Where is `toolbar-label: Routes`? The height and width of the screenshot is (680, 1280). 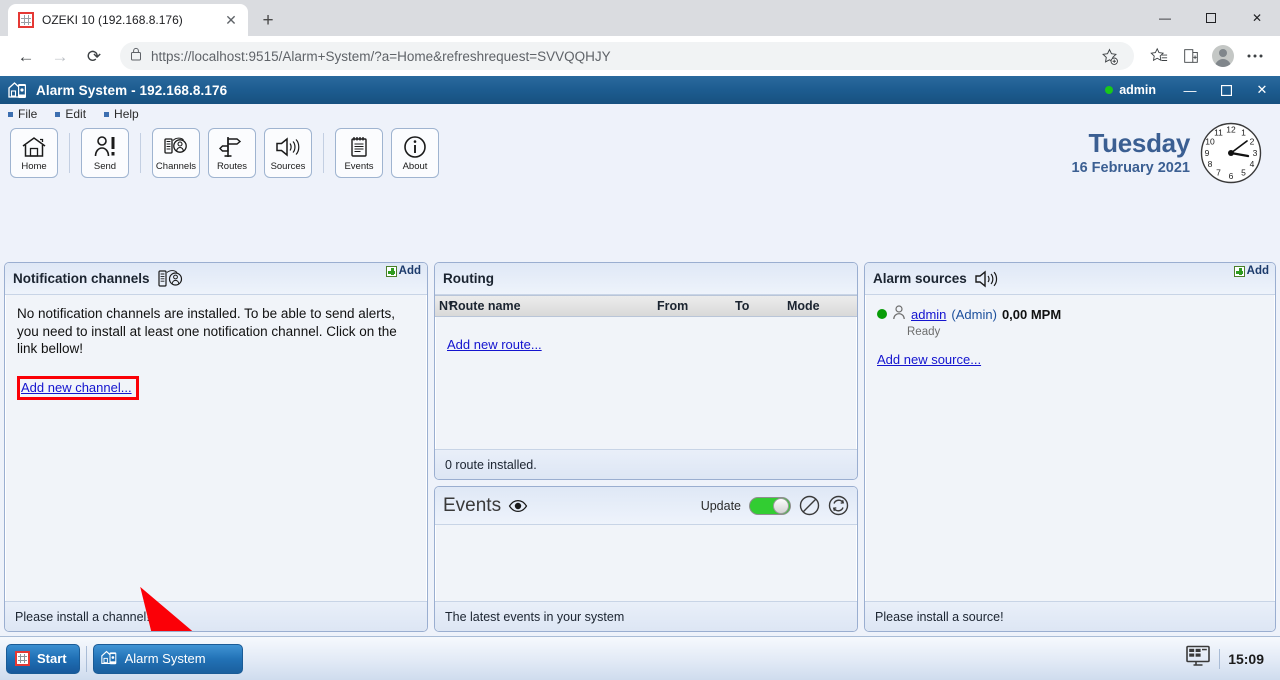
toolbar-label: Routes is located at coordinates (232, 167).